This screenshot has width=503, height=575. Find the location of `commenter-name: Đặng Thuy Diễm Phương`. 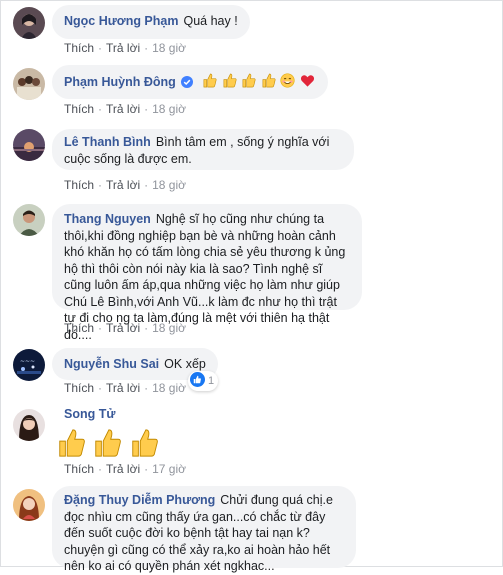

commenter-name: Đặng Thuy Diễm Phương is located at coordinates (139, 500).